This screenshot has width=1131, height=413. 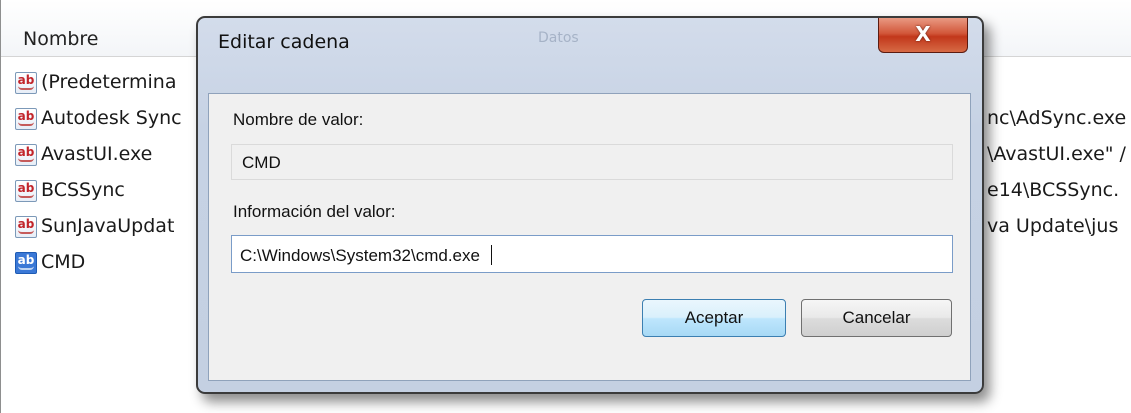 I want to click on cancel-button: Cancelar, so click(x=876, y=318).